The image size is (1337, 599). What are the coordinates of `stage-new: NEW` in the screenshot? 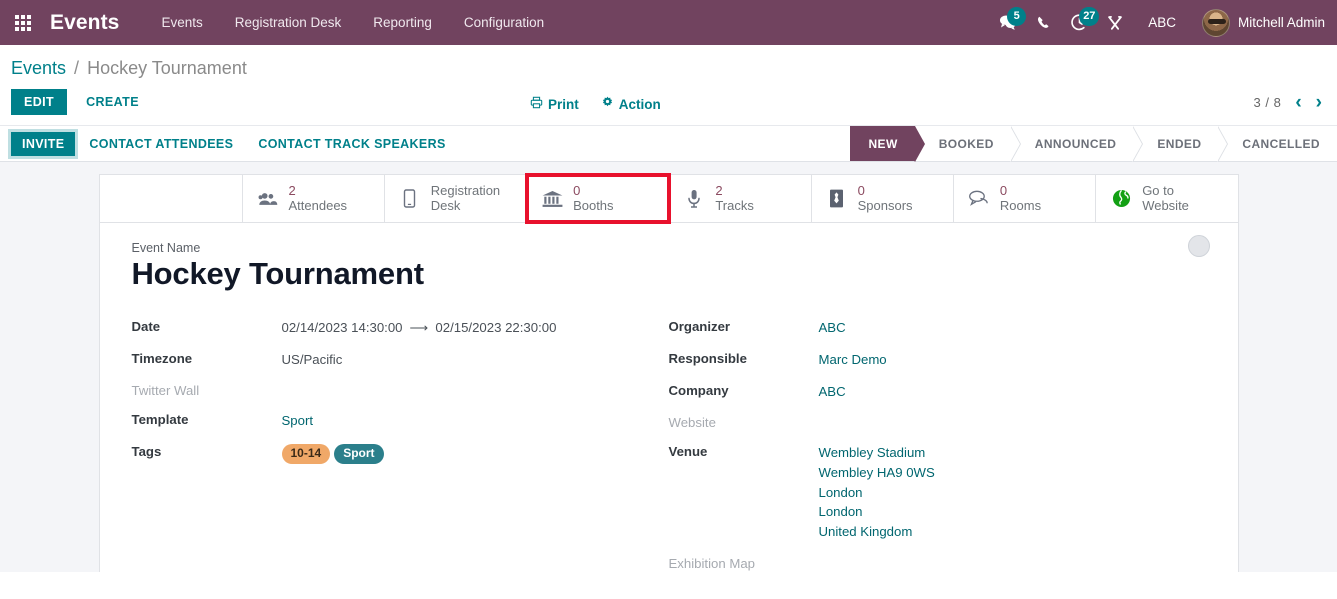 It's located at (887, 144).